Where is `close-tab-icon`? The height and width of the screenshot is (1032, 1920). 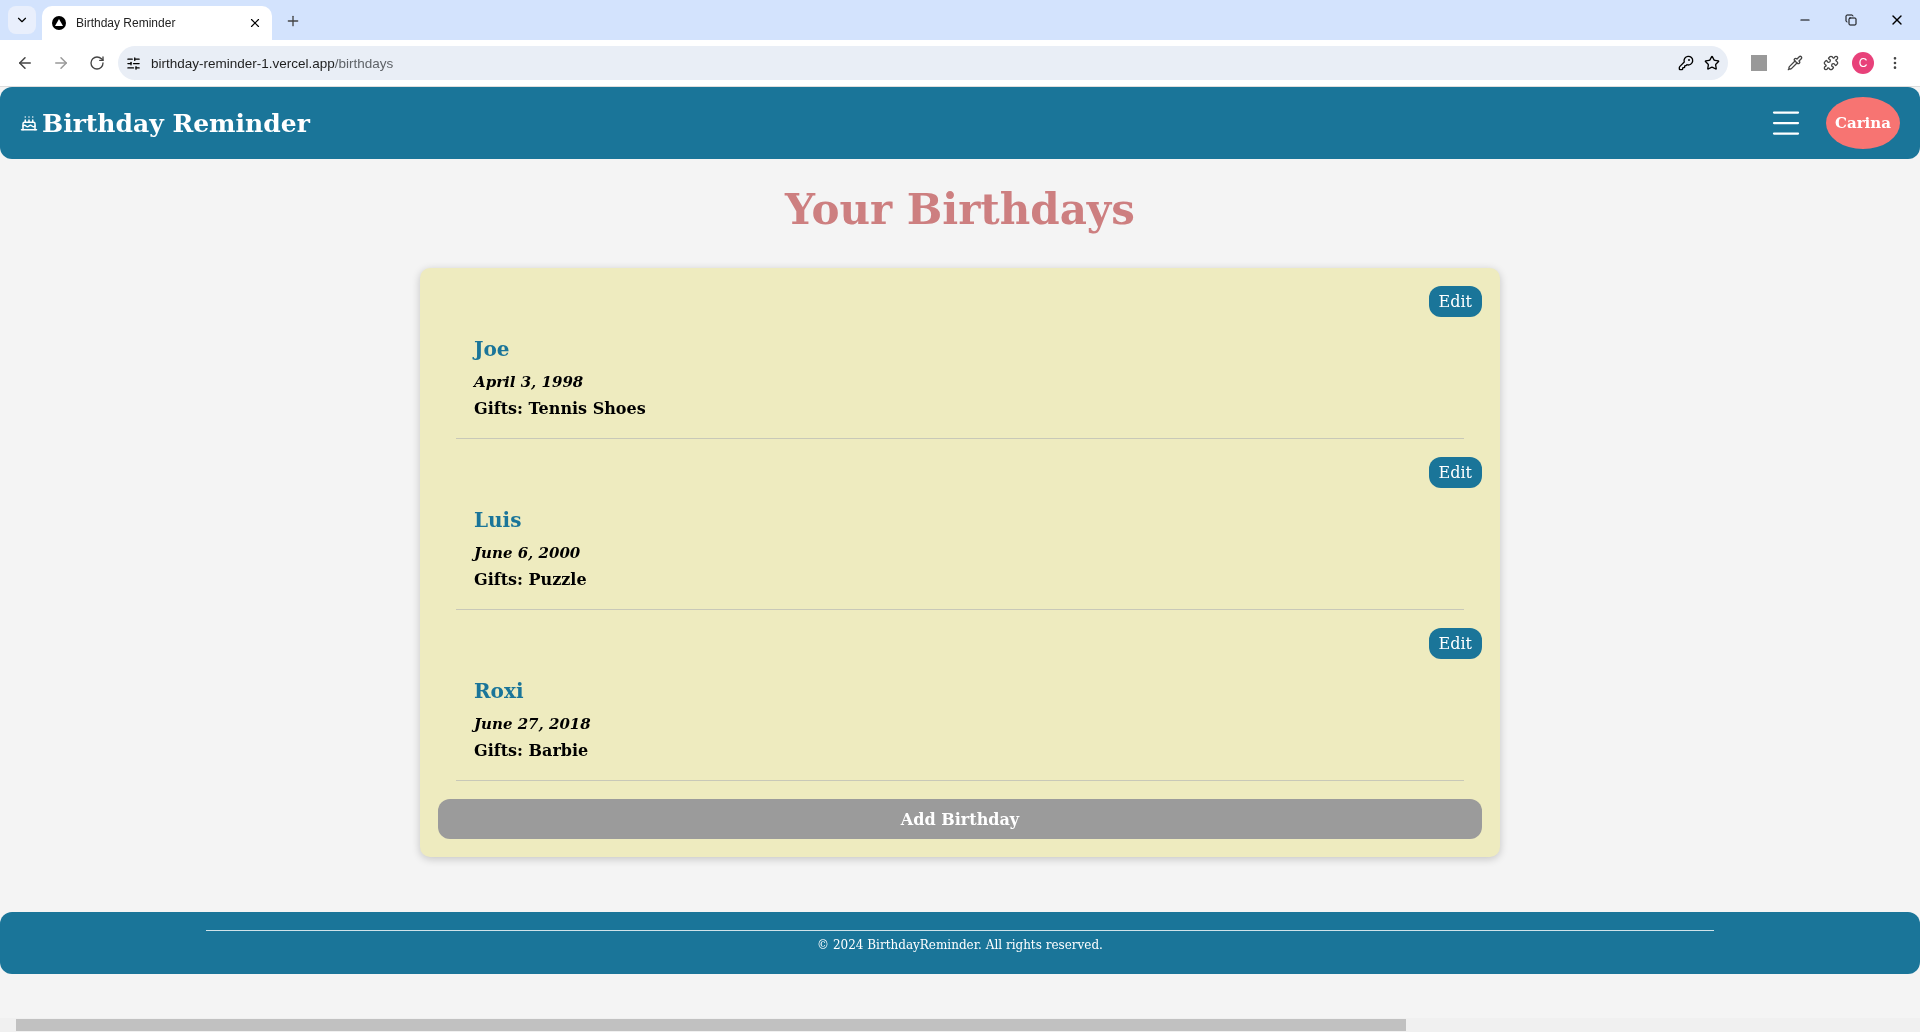
close-tab-icon is located at coordinates (255, 23).